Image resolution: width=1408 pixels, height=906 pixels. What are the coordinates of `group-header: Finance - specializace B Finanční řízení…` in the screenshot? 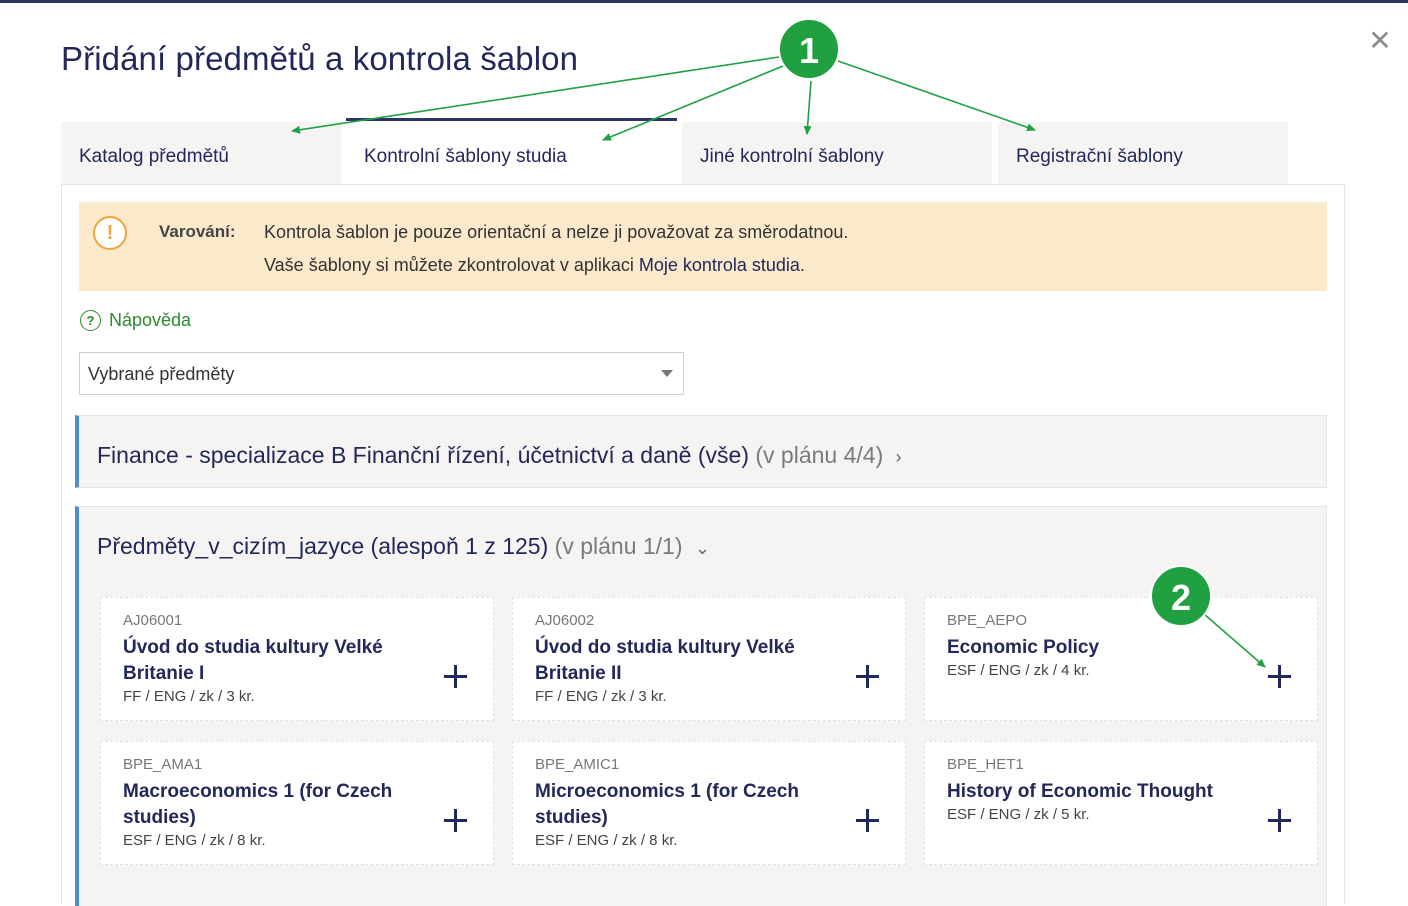 It's located at (499, 455).